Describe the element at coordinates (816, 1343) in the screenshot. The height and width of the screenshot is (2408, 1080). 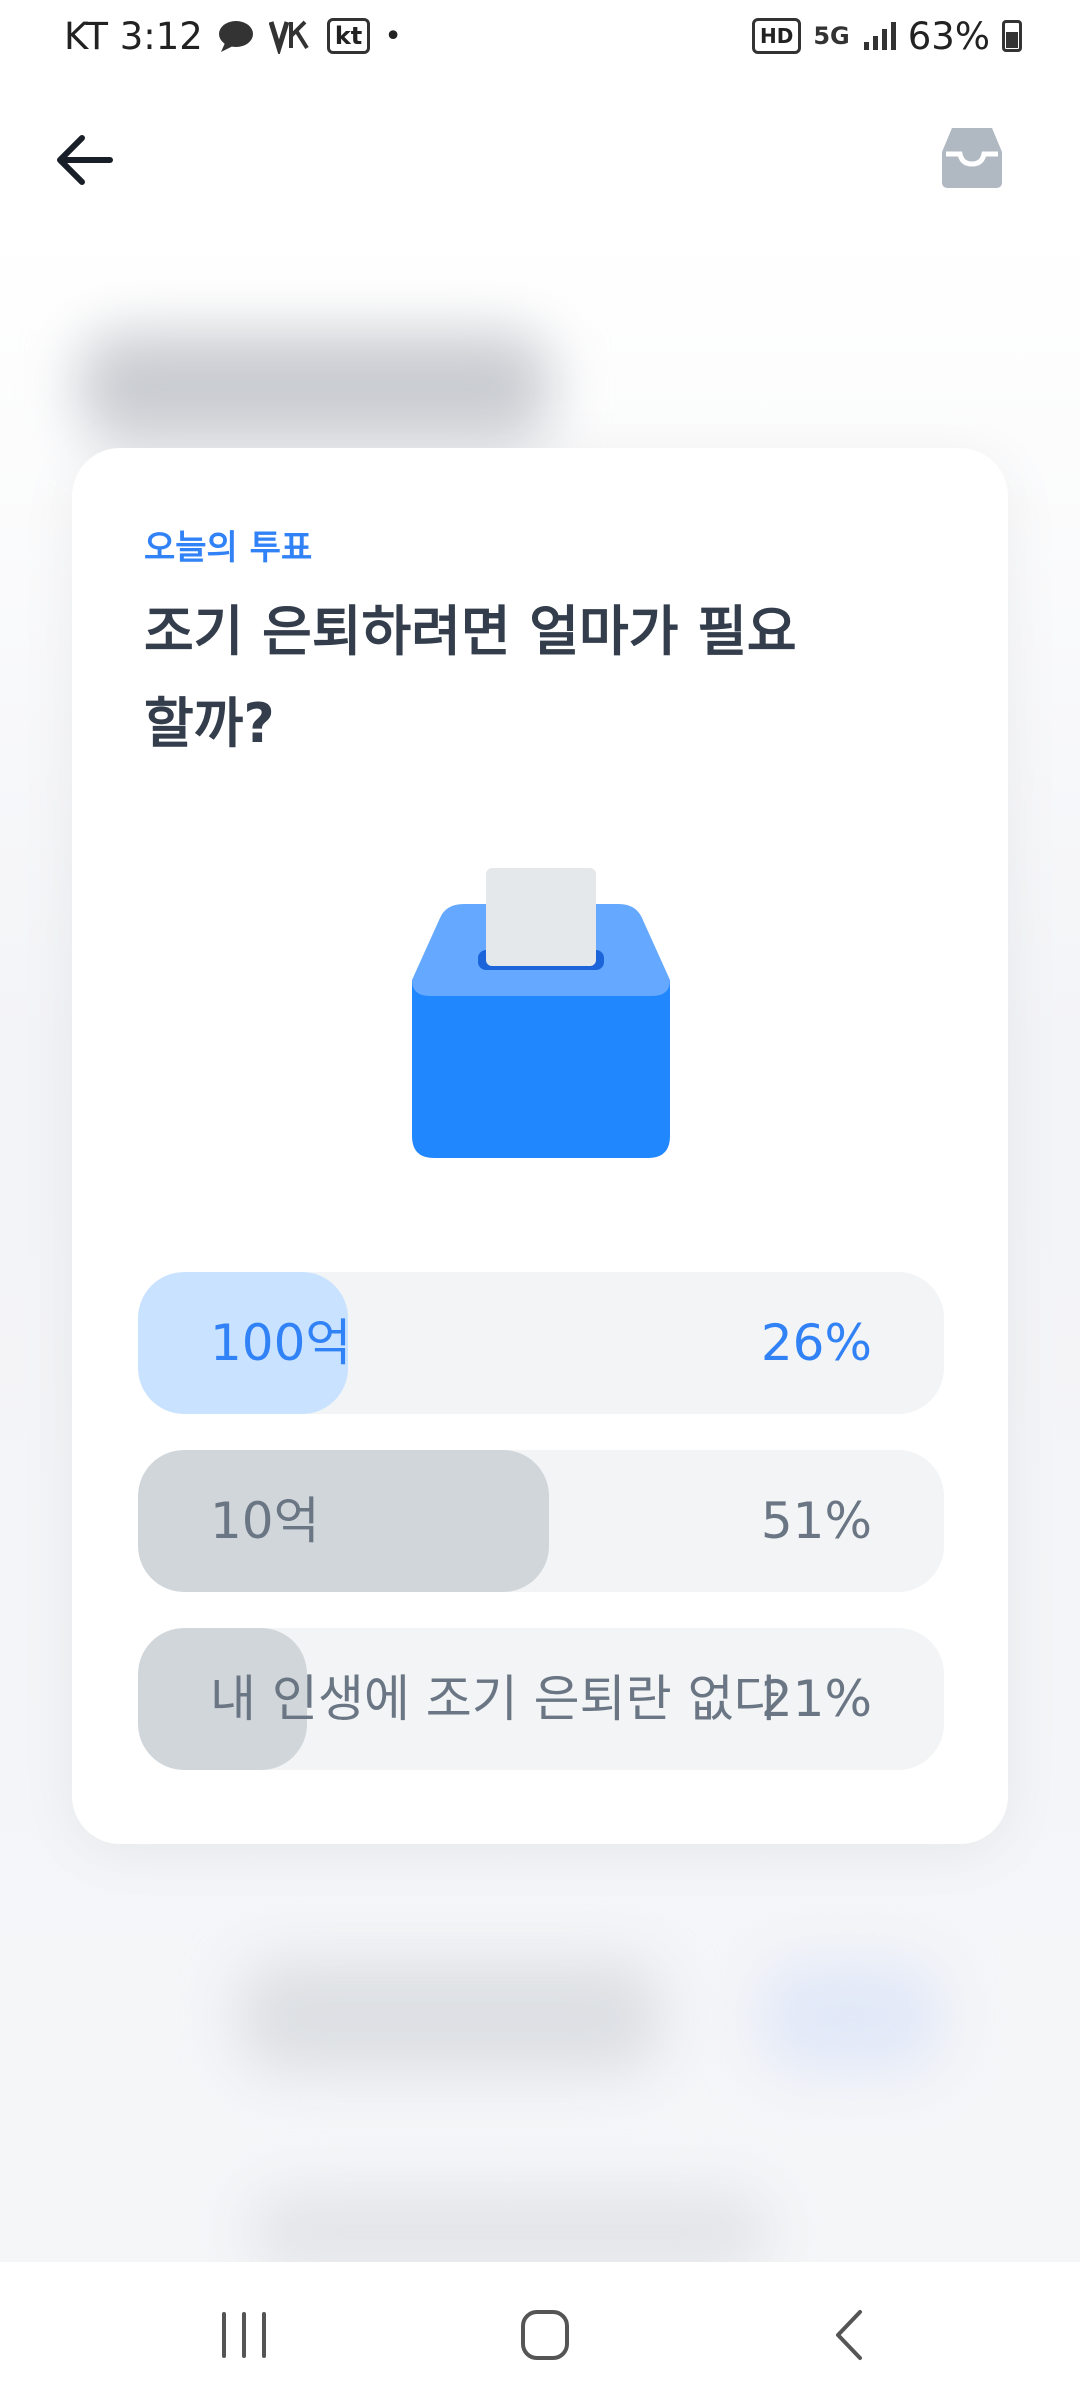
I see `poll-option-percent: 26%` at that location.